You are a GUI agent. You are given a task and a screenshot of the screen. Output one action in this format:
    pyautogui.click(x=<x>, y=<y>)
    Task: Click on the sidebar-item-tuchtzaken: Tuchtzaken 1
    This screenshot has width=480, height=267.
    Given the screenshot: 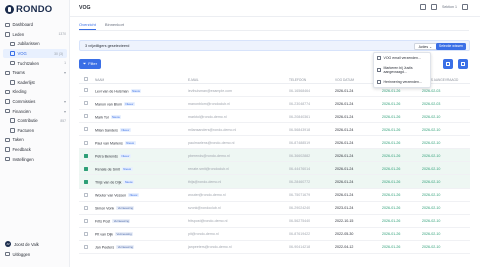 What is the action you would take?
    pyautogui.click(x=35, y=63)
    